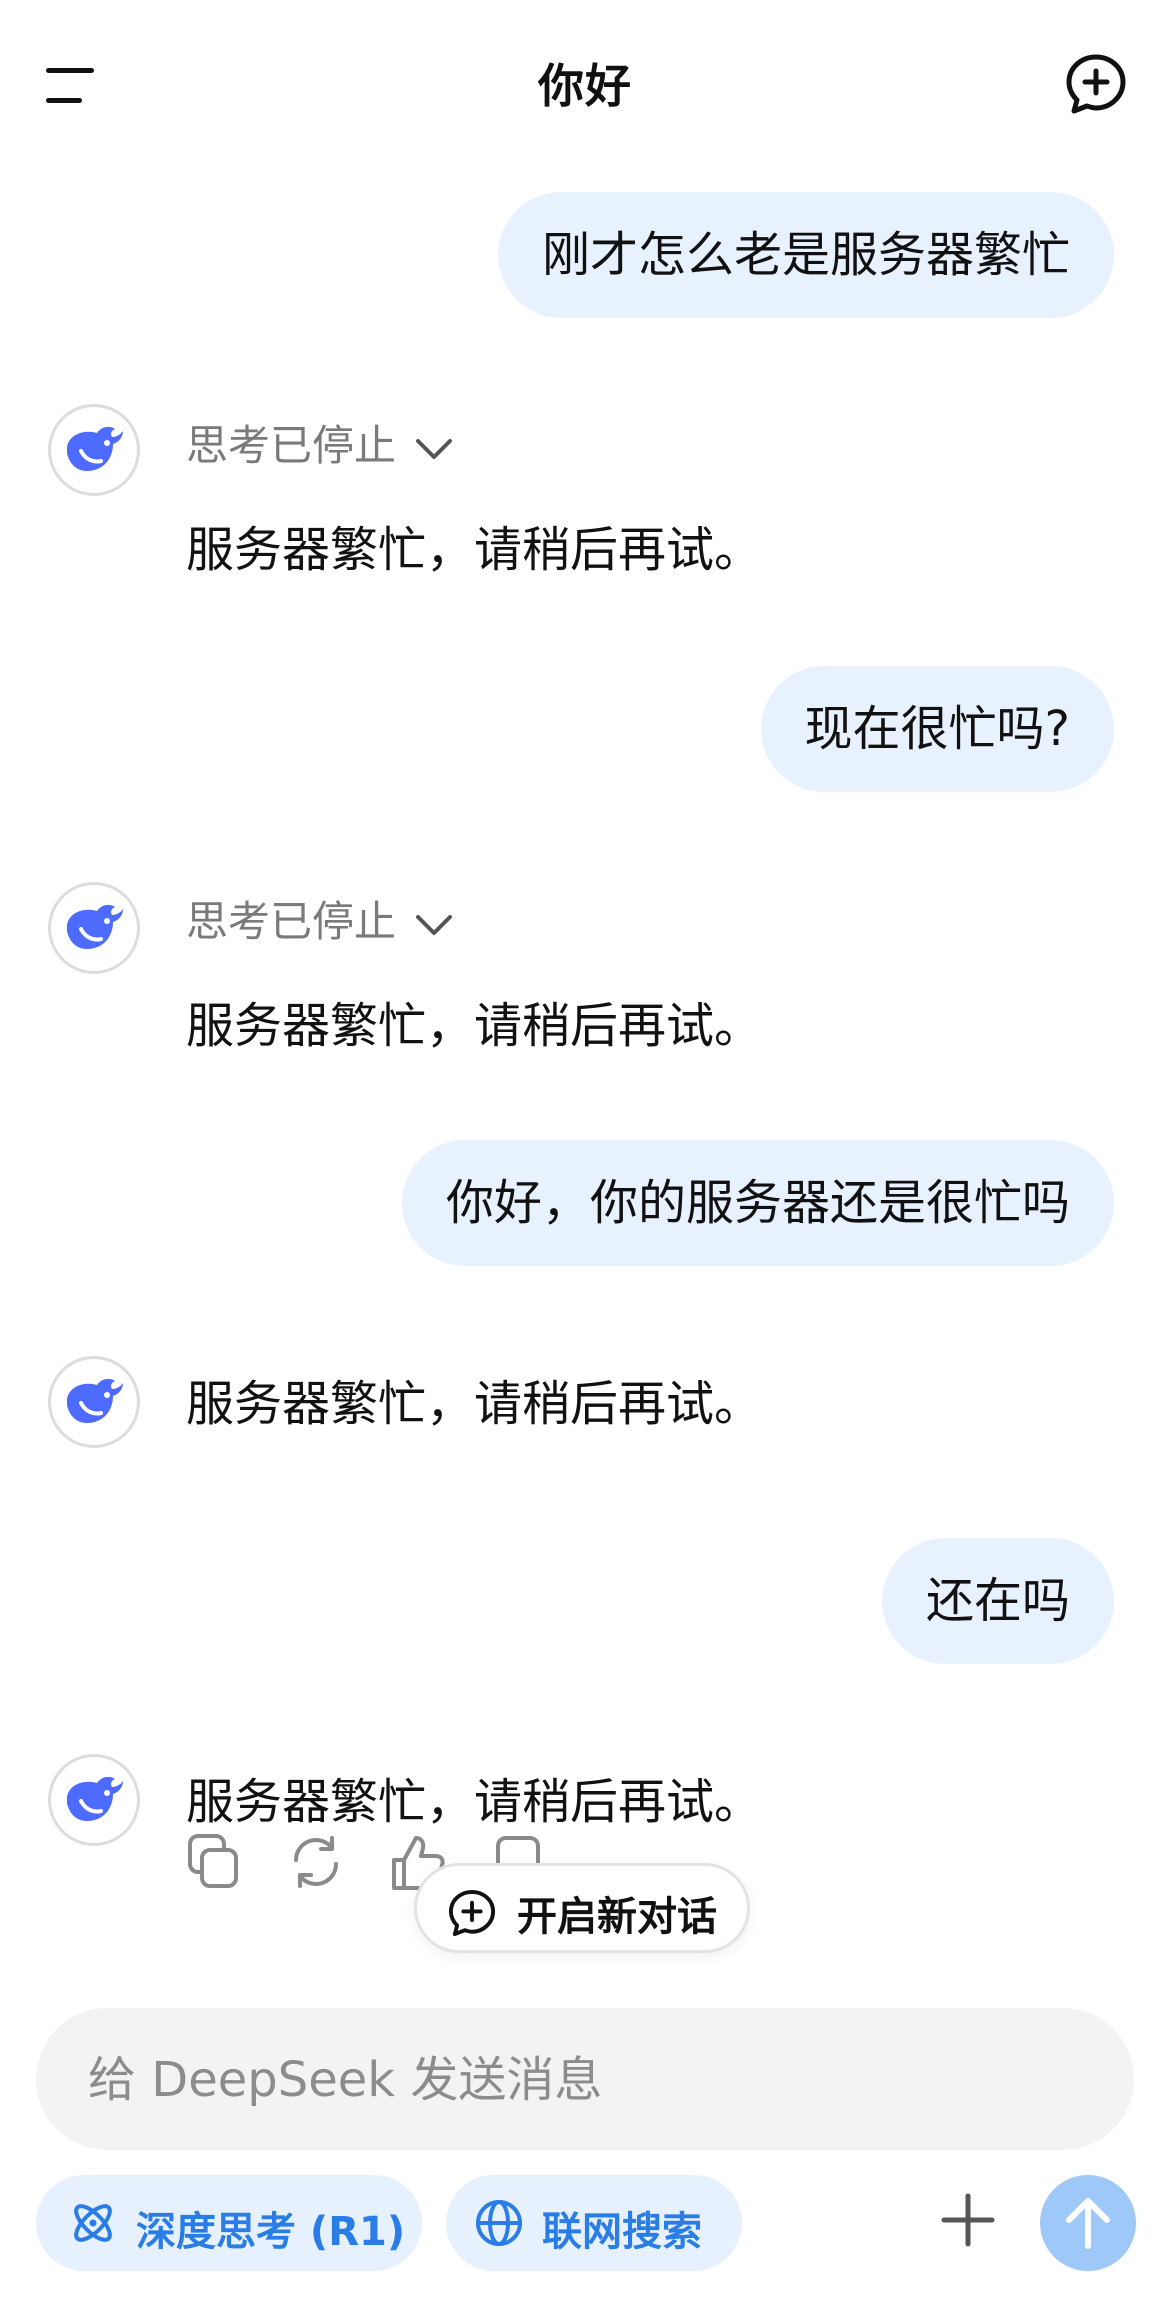 Image resolution: width=1170 pixels, height=2310 pixels. I want to click on chat-title: 你好, so click(585, 86).